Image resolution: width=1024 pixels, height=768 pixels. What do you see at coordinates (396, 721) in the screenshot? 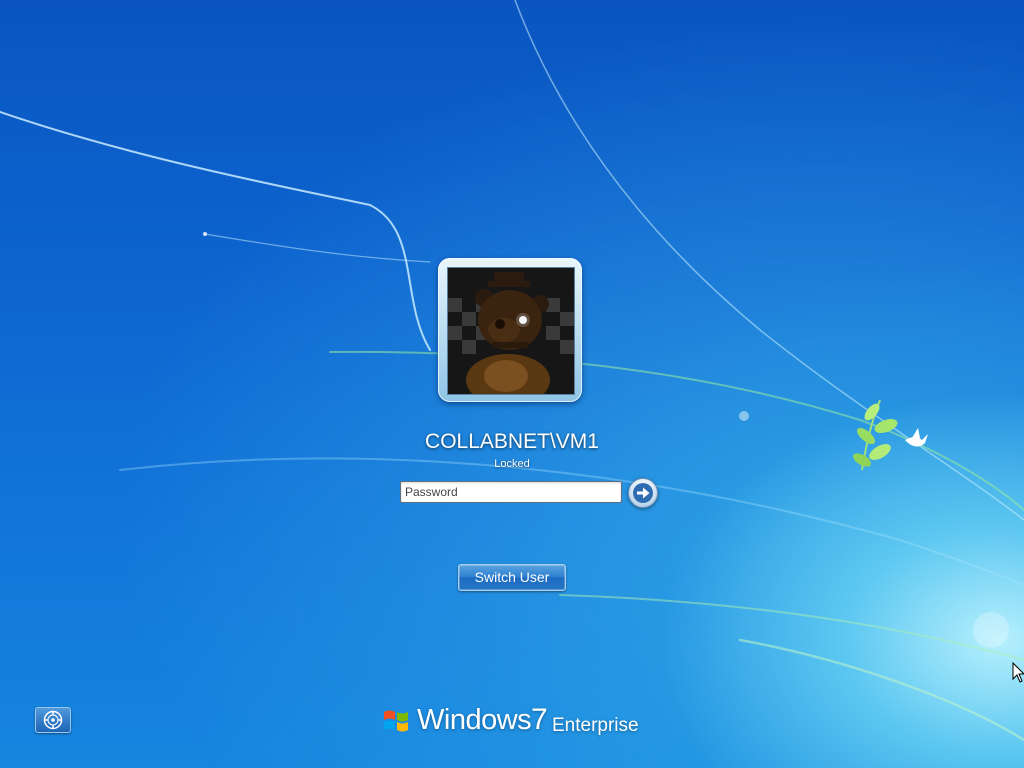
I see `windows-logo-icon` at bounding box center [396, 721].